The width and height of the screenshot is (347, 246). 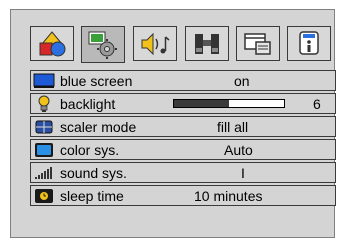 I want to click on binoculars-icon, so click(x=207, y=43).